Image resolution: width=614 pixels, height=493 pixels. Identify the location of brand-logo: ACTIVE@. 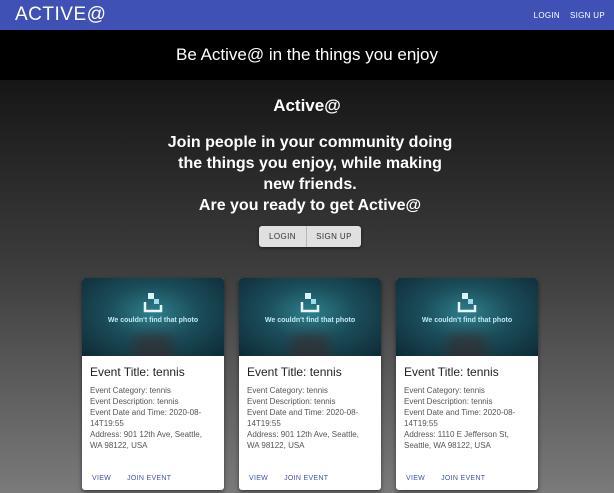
(60, 15).